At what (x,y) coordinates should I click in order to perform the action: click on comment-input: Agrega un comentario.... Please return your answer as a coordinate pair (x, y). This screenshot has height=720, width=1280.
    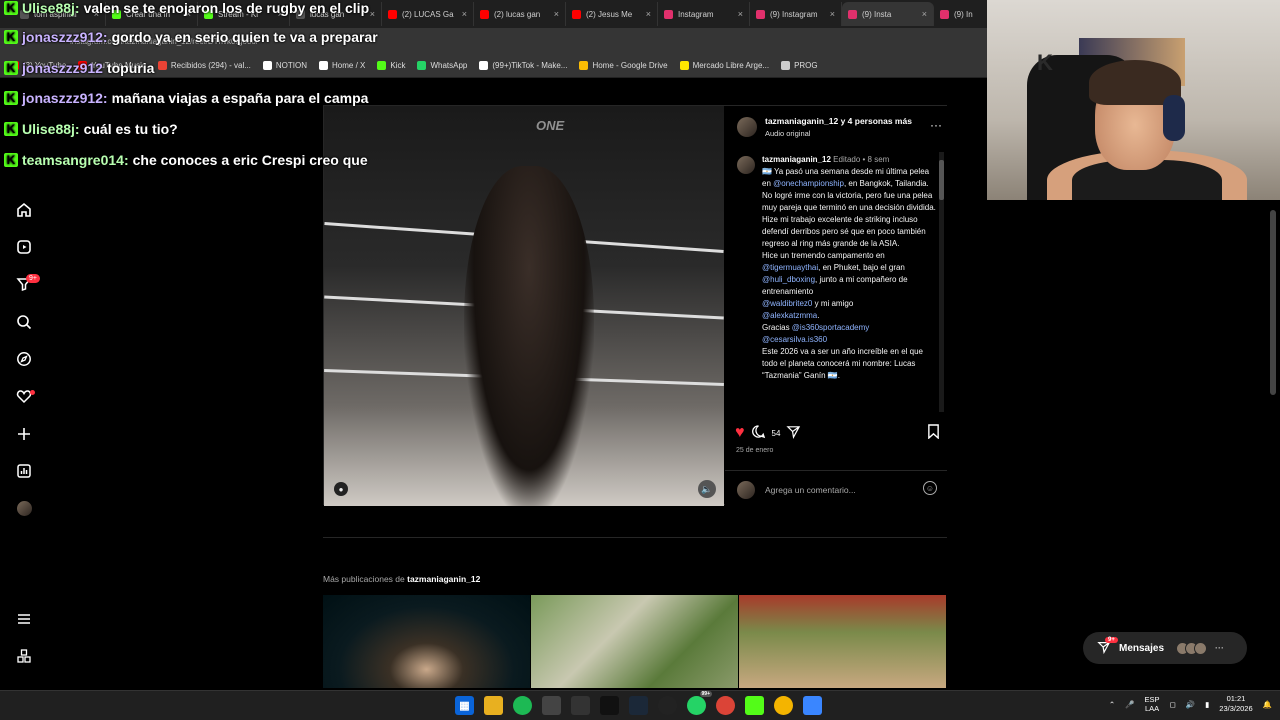
    Looking at the image, I should click on (810, 490).